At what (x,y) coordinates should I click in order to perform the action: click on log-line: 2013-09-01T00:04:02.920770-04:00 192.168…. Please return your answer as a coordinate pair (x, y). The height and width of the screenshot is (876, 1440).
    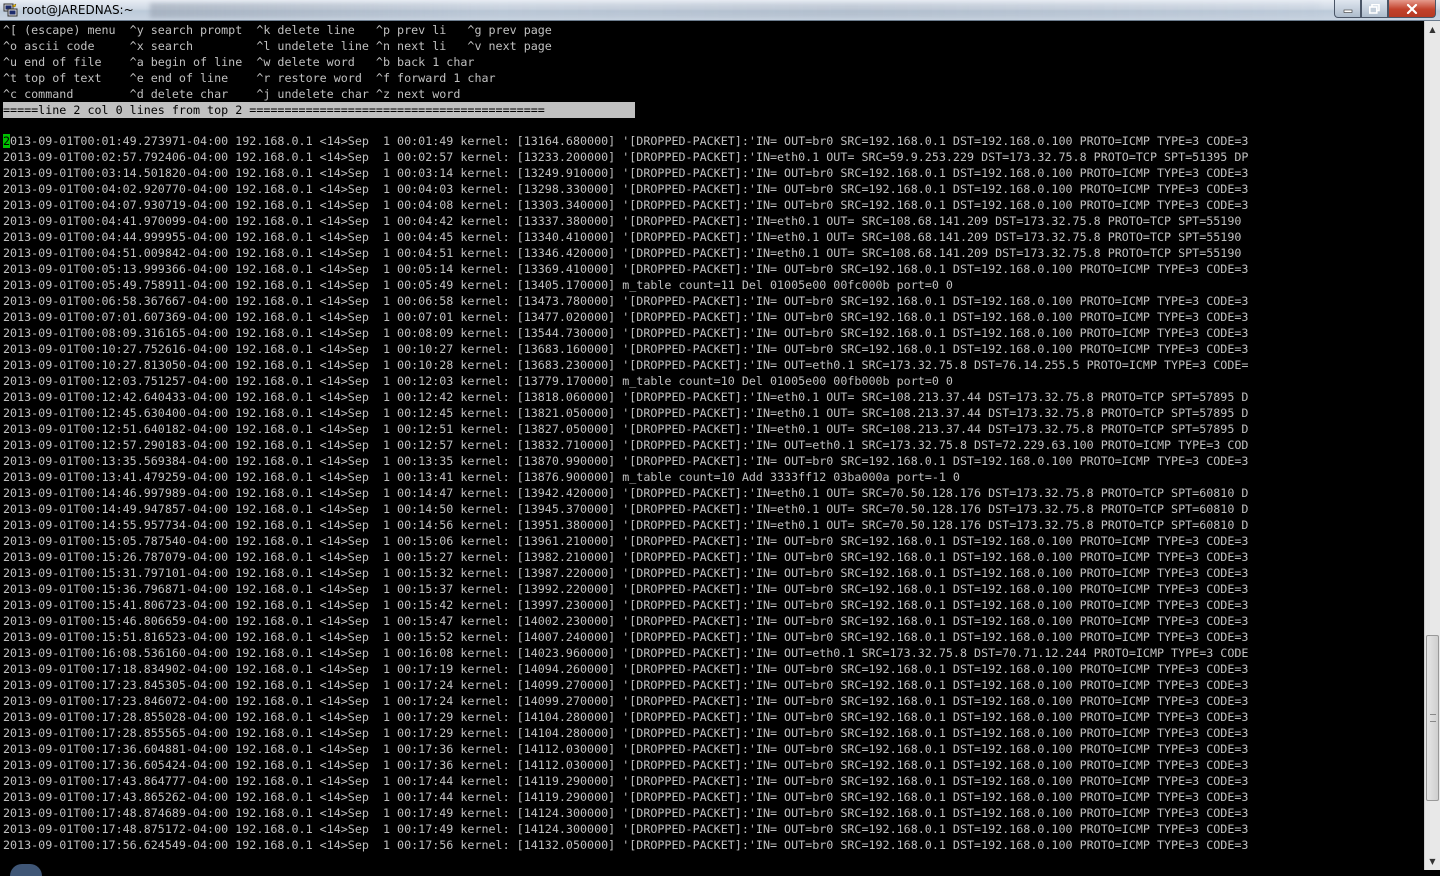
    Looking at the image, I should click on (712, 189).